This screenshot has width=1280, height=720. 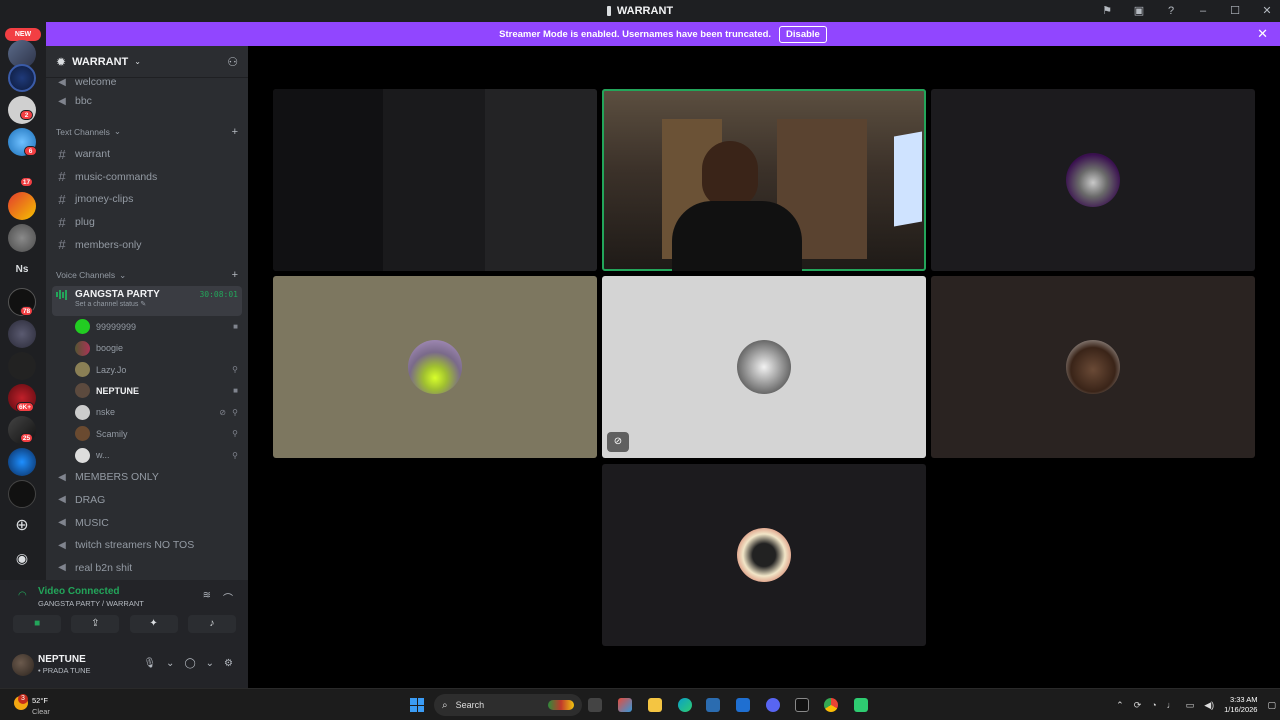 What do you see at coordinates (773, 705) in the screenshot?
I see `discord-icon` at bounding box center [773, 705].